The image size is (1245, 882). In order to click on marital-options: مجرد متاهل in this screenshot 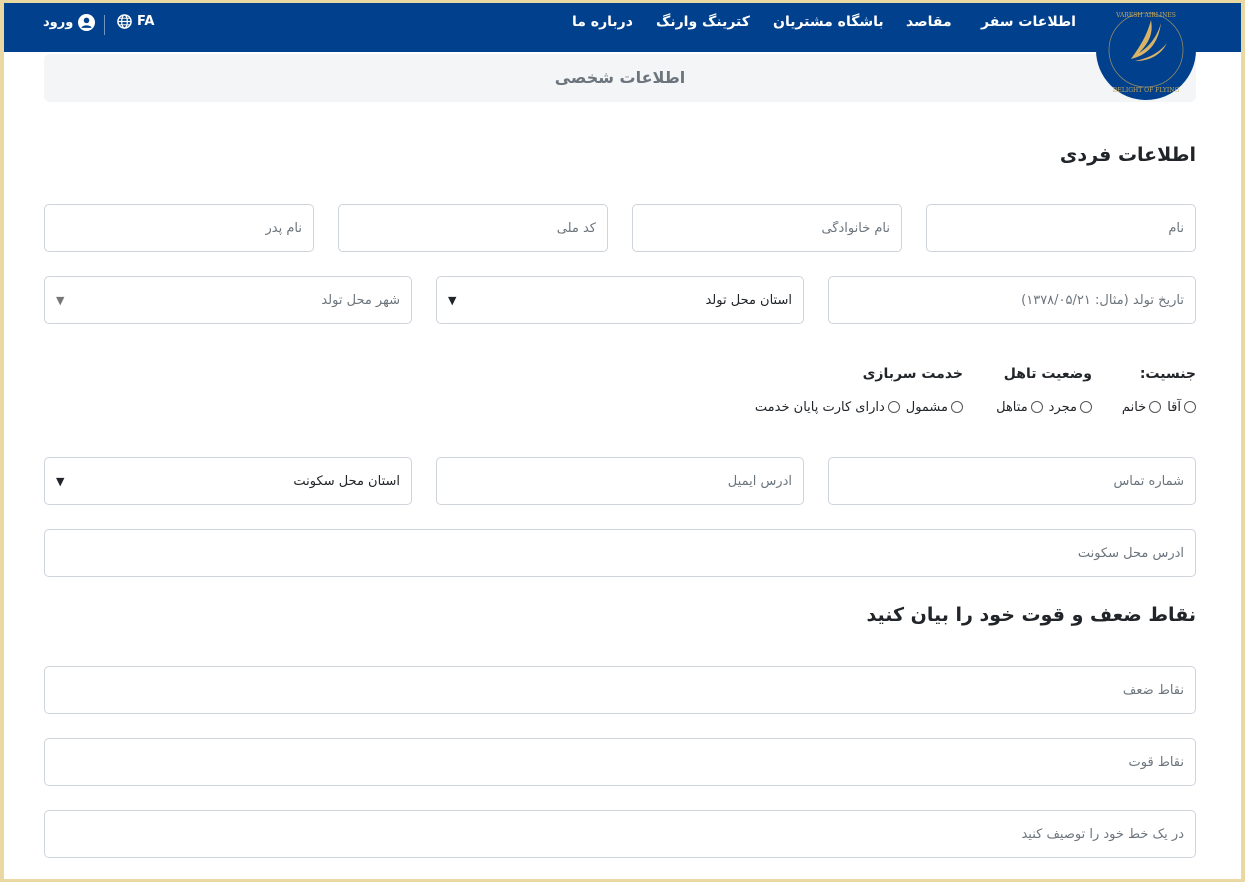, I will do `click(1041, 407)`.